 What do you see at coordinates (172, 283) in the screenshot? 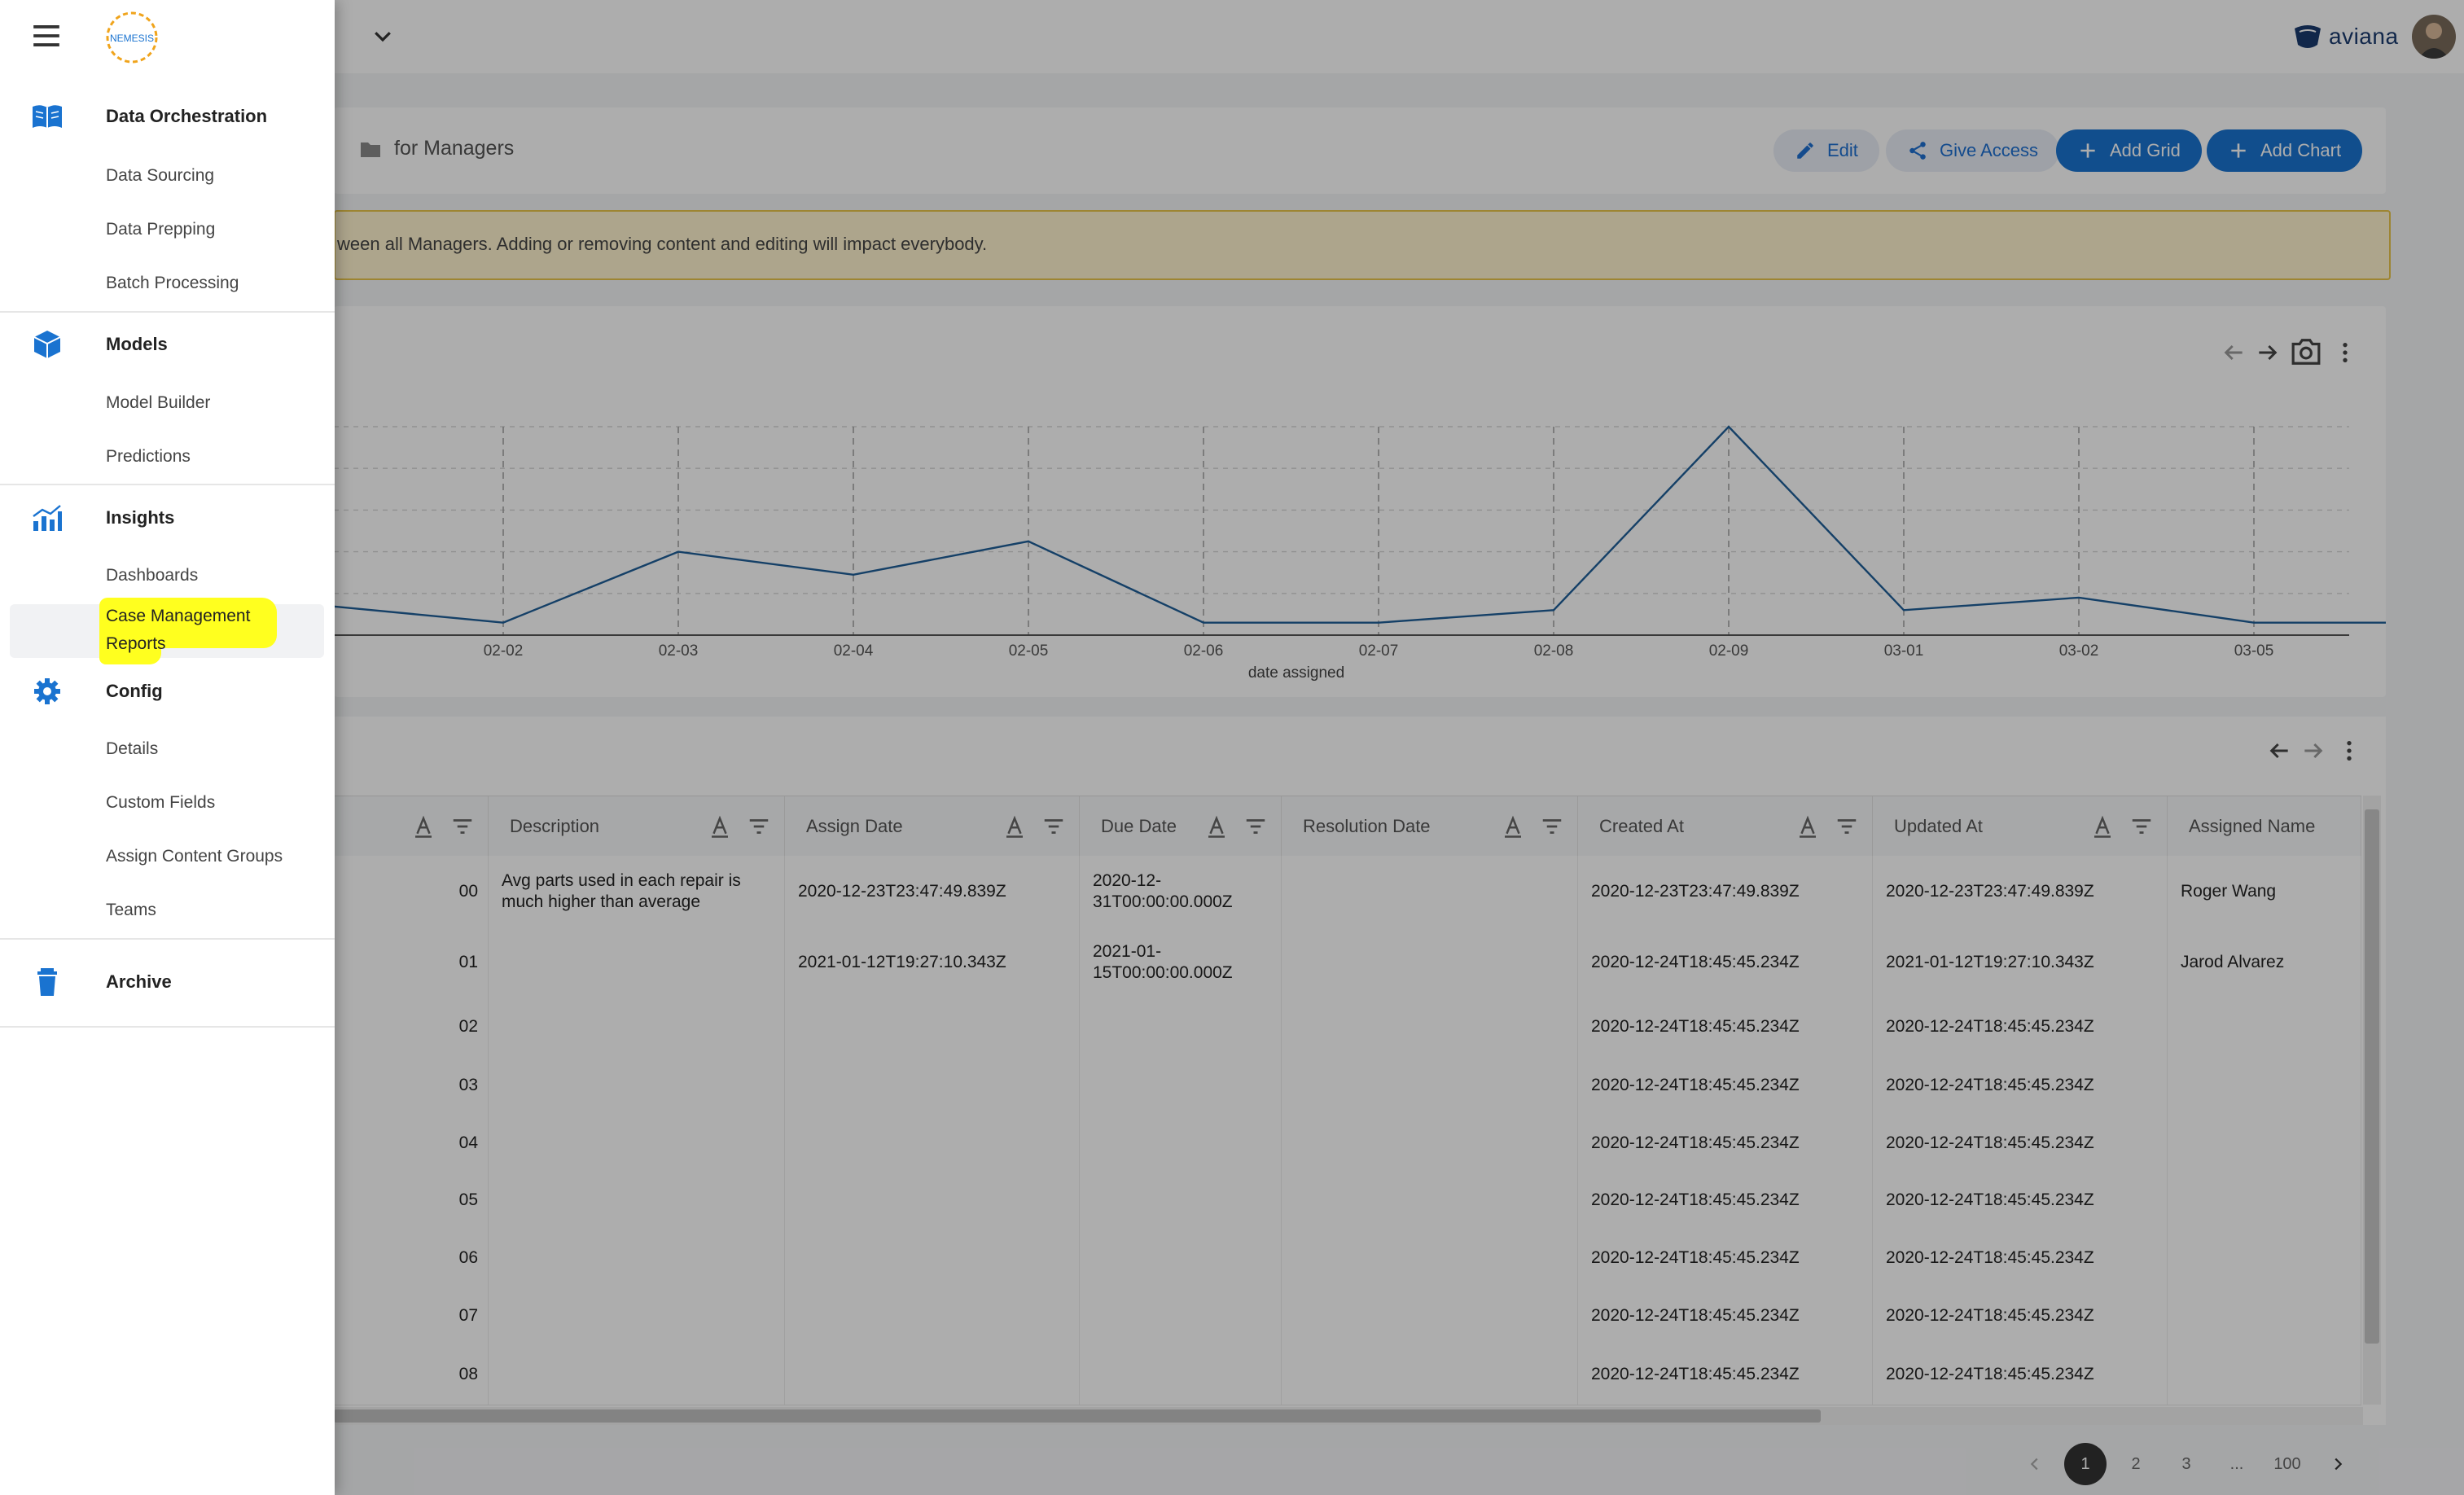
I see `nav-item-batch-processing: Batch Processing` at bounding box center [172, 283].